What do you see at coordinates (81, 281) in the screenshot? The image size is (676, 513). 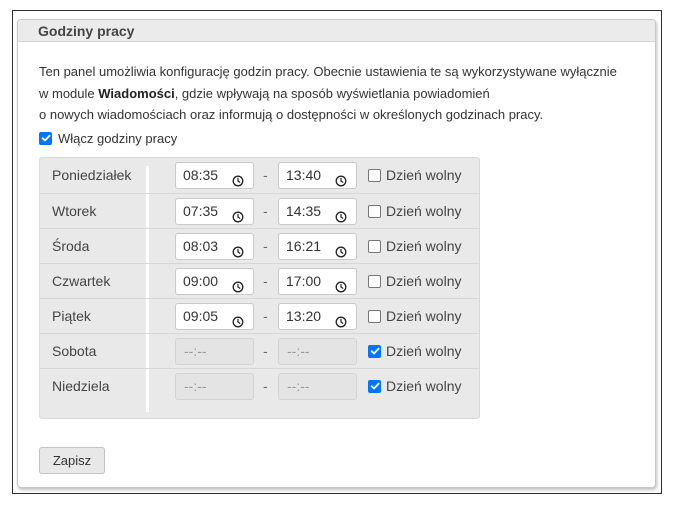 I see `day-name: Czwartek` at bounding box center [81, 281].